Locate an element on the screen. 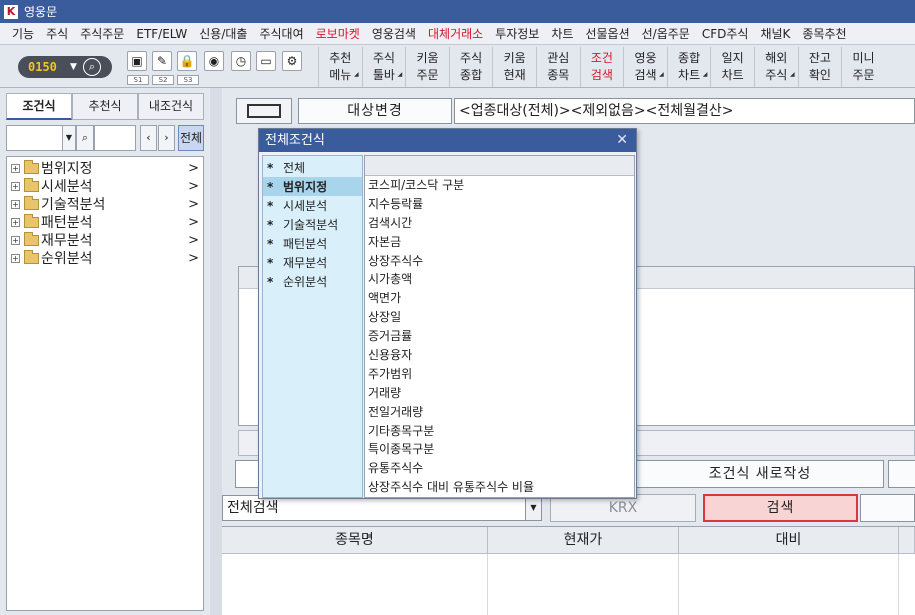  camera-icon: ◉ is located at coordinates (214, 61).